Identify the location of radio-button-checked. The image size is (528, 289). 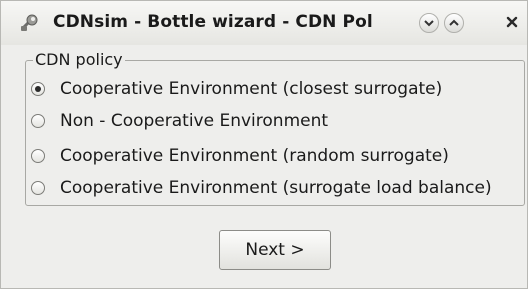
(38, 89).